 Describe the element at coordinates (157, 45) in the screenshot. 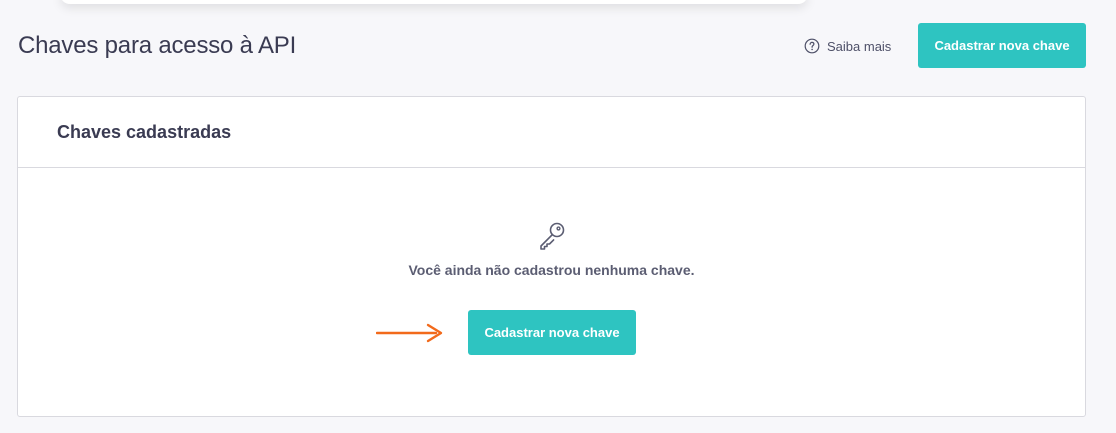

I see `page-title: Chaves para acesso à API` at that location.